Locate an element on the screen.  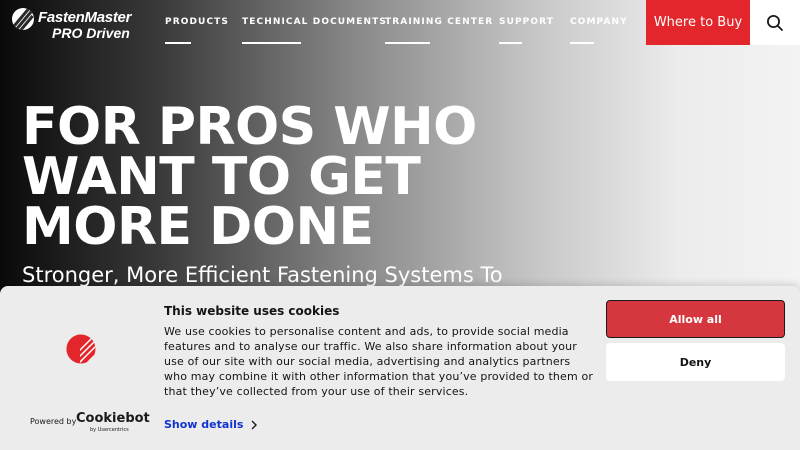
nav-company: COMPANY is located at coordinates (599, 22).